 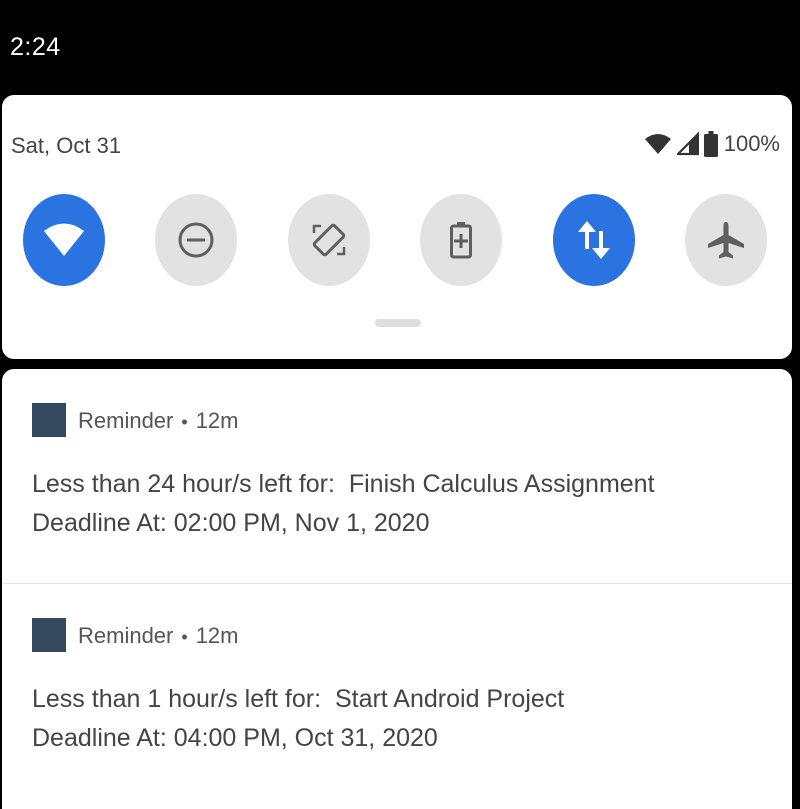 I want to click on tile-battery-saver, so click(x=461, y=240).